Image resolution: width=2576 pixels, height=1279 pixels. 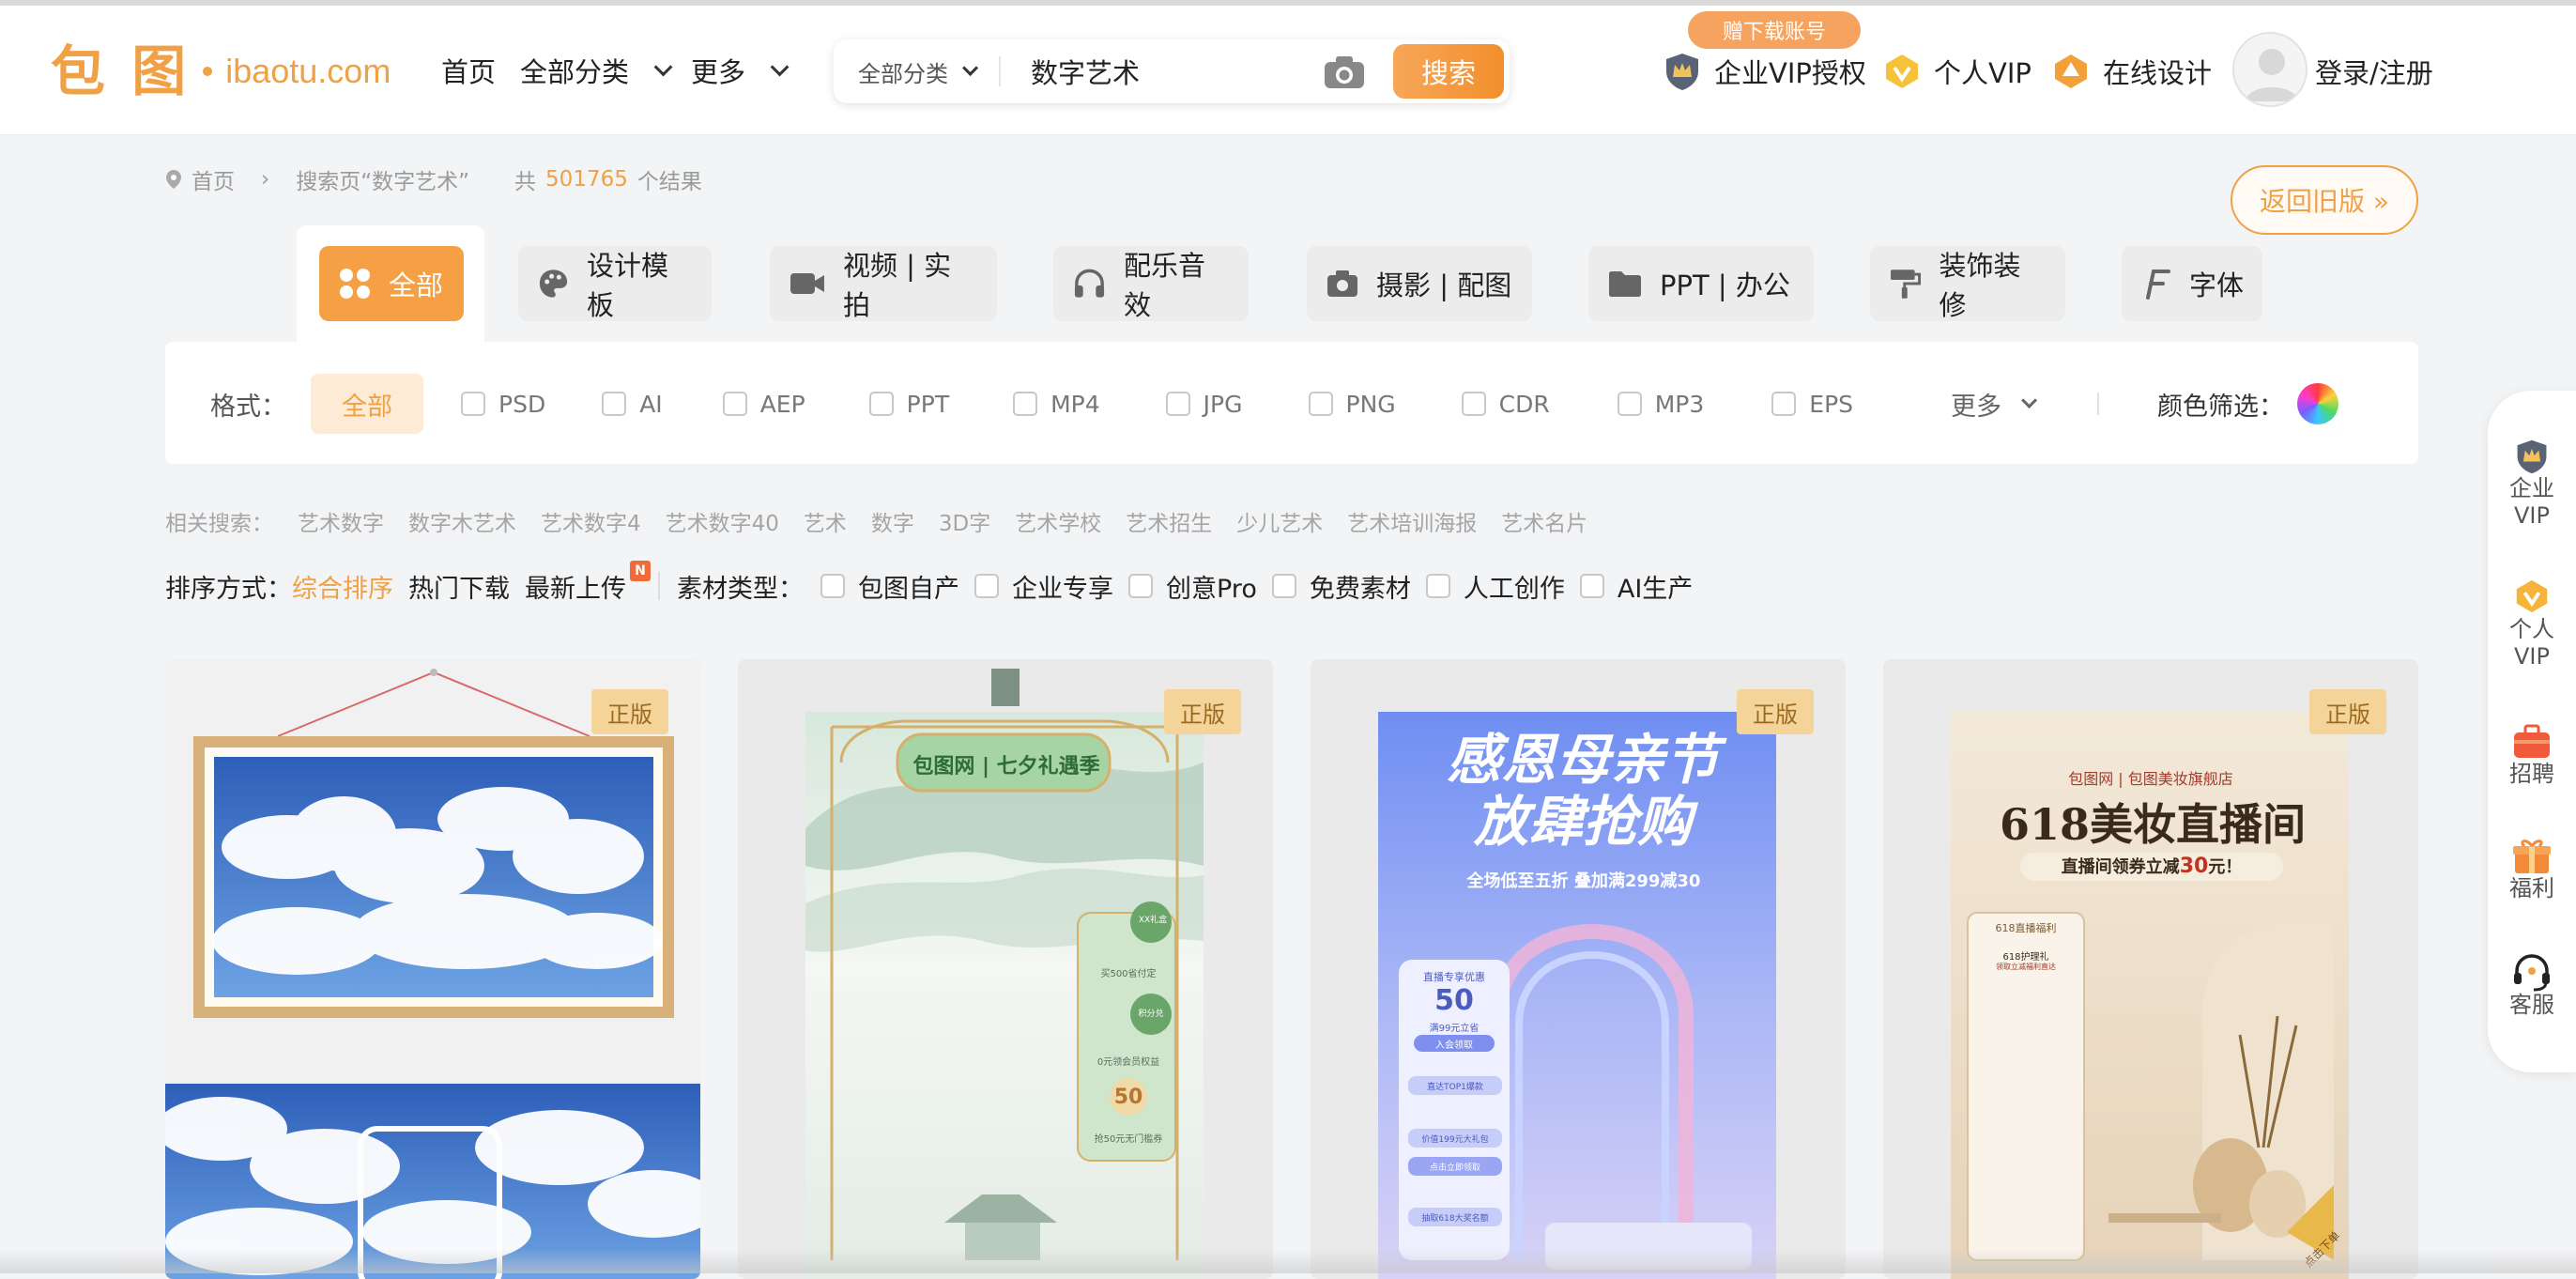 What do you see at coordinates (1544, 521) in the screenshot?
I see `related-item: 艺术名片` at bounding box center [1544, 521].